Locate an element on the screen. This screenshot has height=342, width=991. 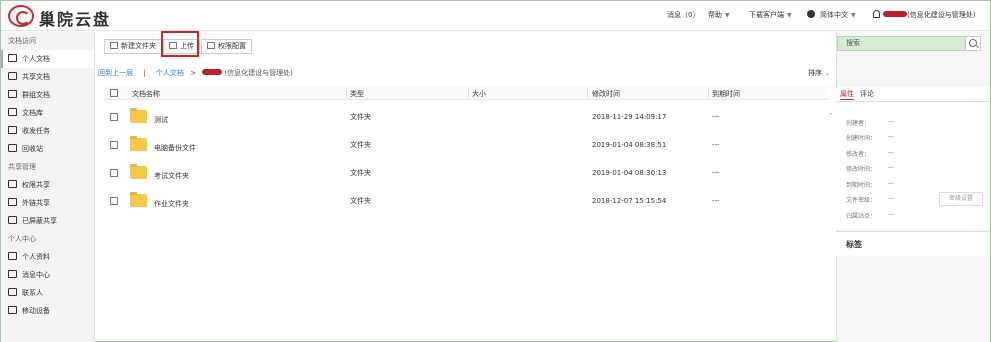
logo-icon is located at coordinates (21, 16).